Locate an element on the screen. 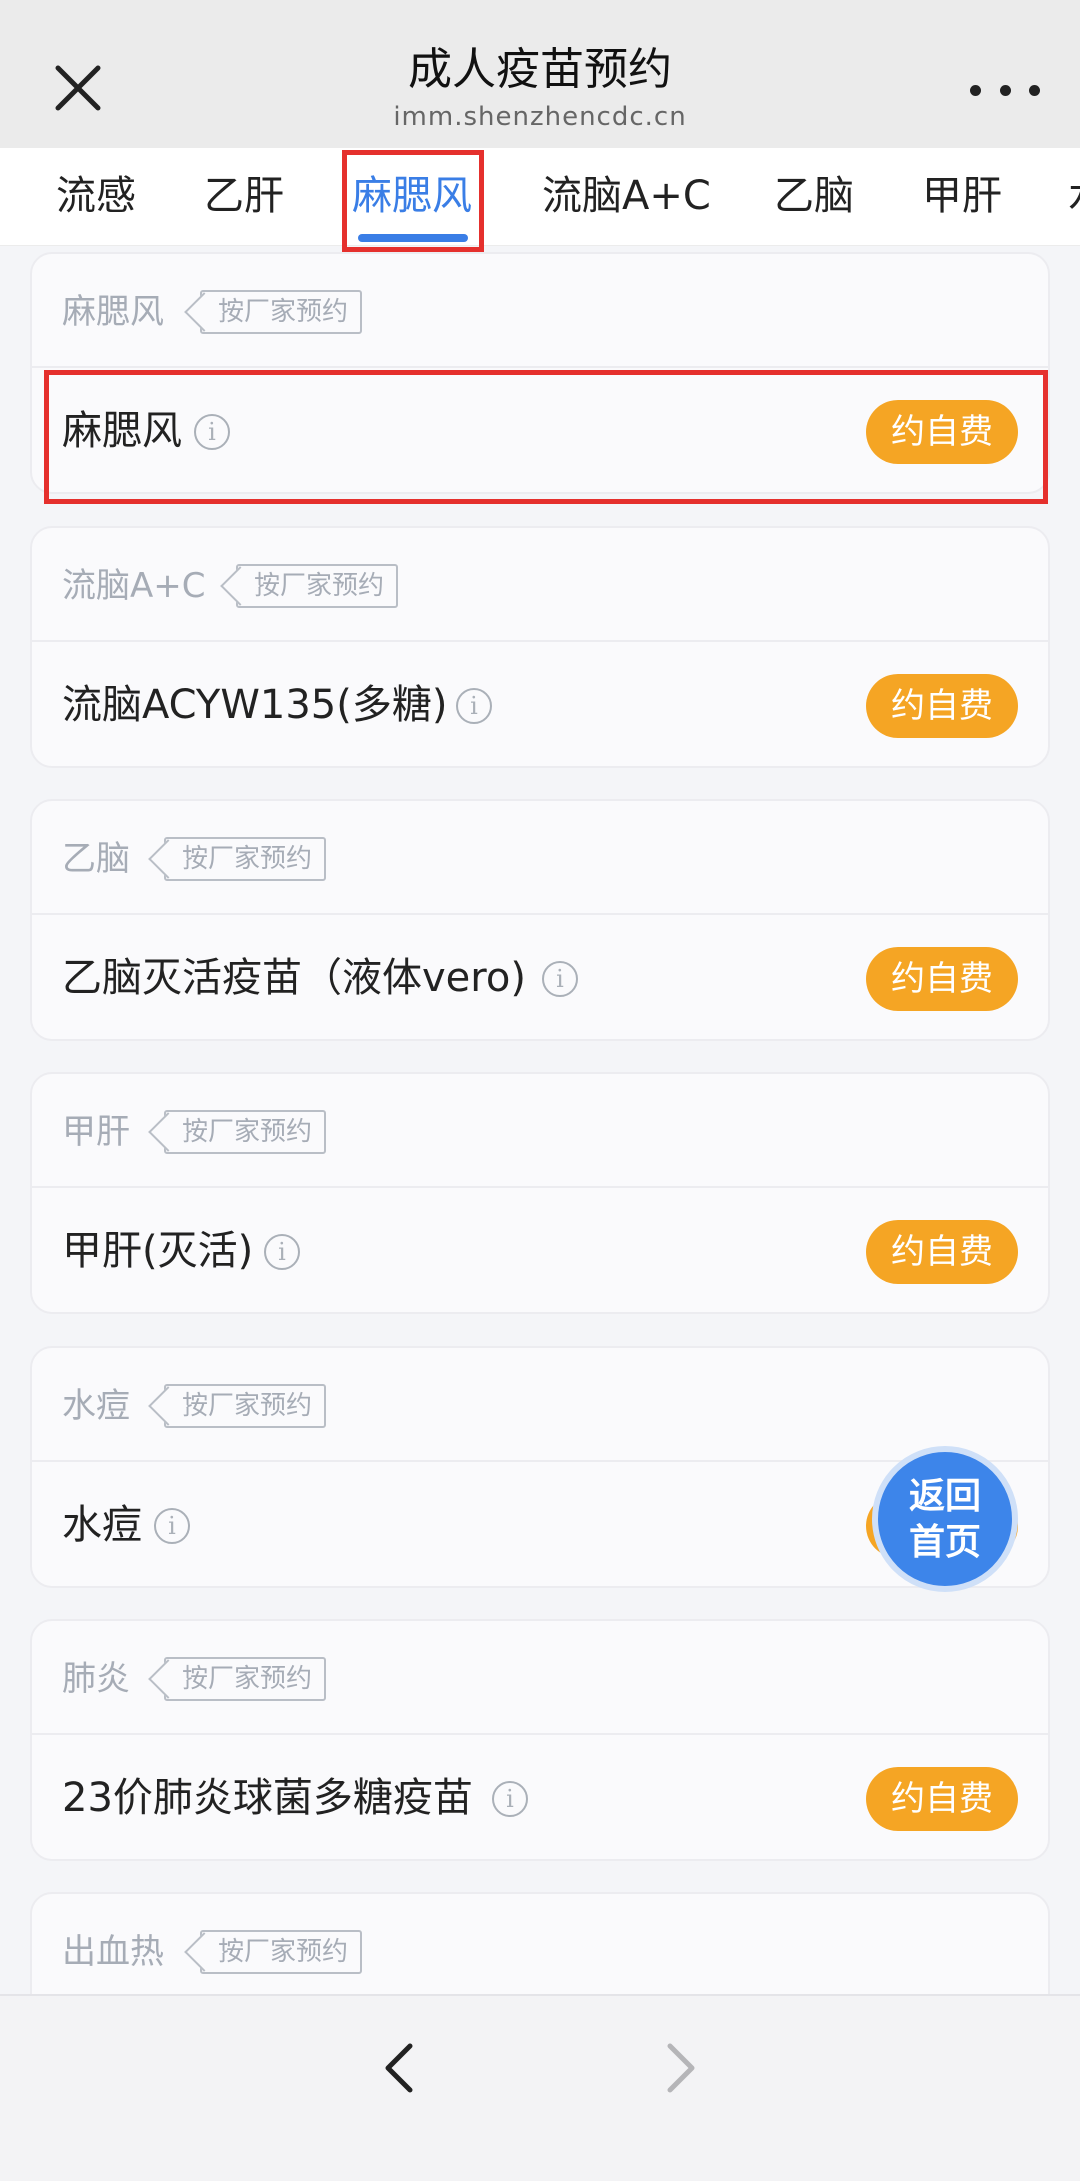 Image resolution: width=1080 pixels, height=2181 pixels. header-bar: 成人疫苗预约 imm.shenzhencdc.cn is located at coordinates (540, 74).